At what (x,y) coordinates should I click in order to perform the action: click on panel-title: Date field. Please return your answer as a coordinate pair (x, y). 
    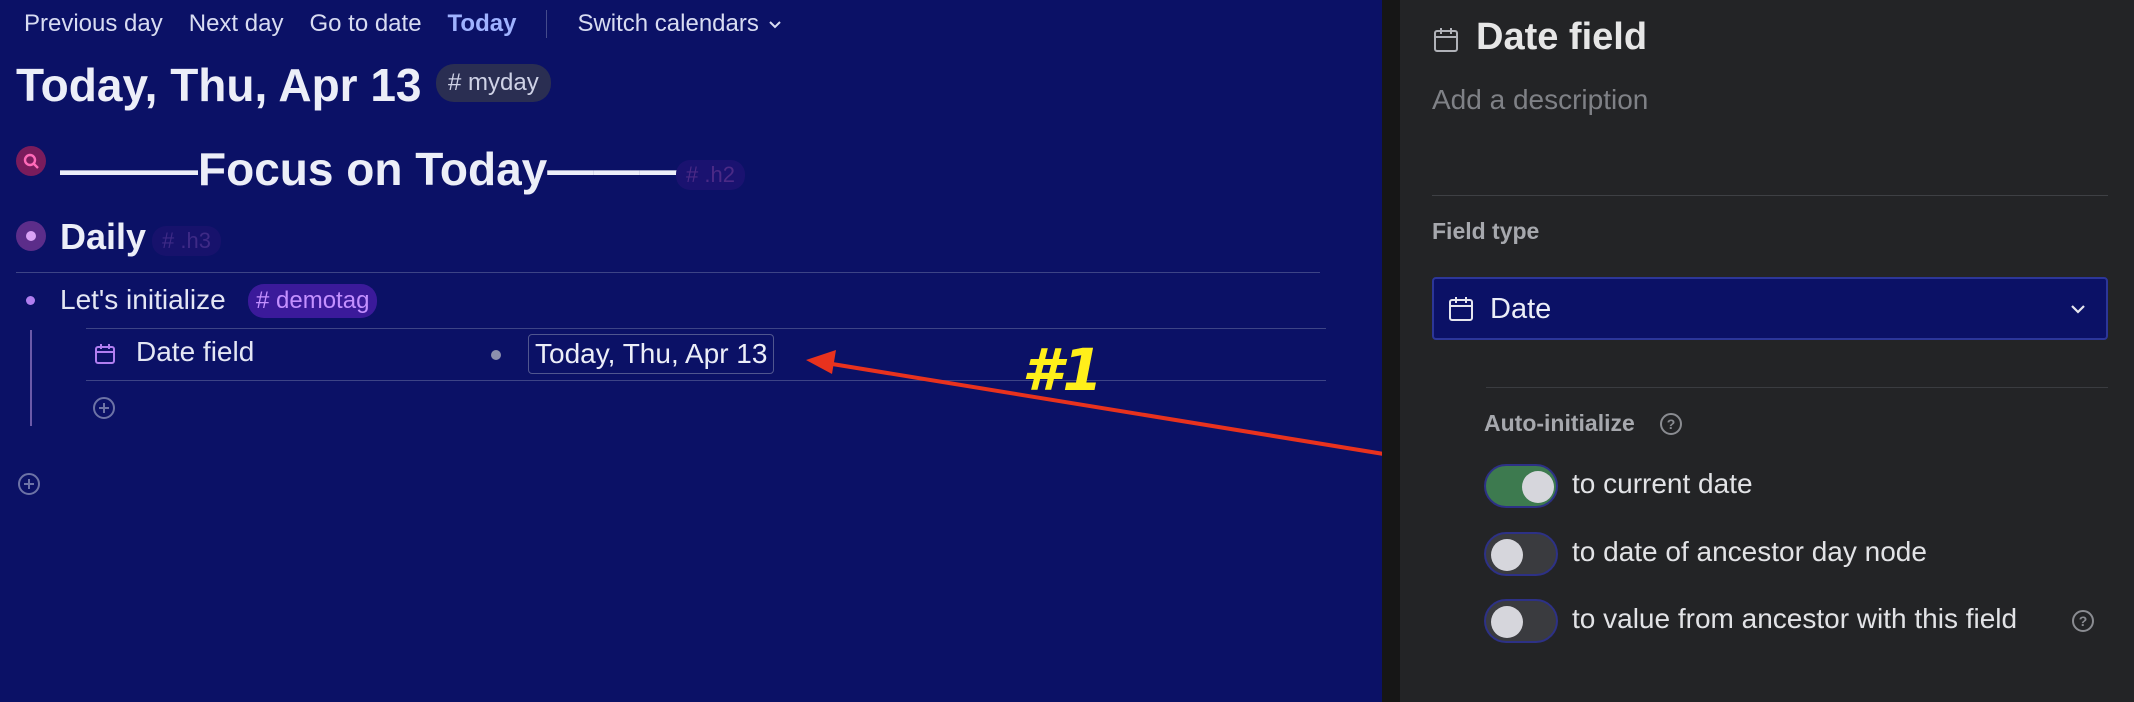
    Looking at the image, I should click on (1561, 37).